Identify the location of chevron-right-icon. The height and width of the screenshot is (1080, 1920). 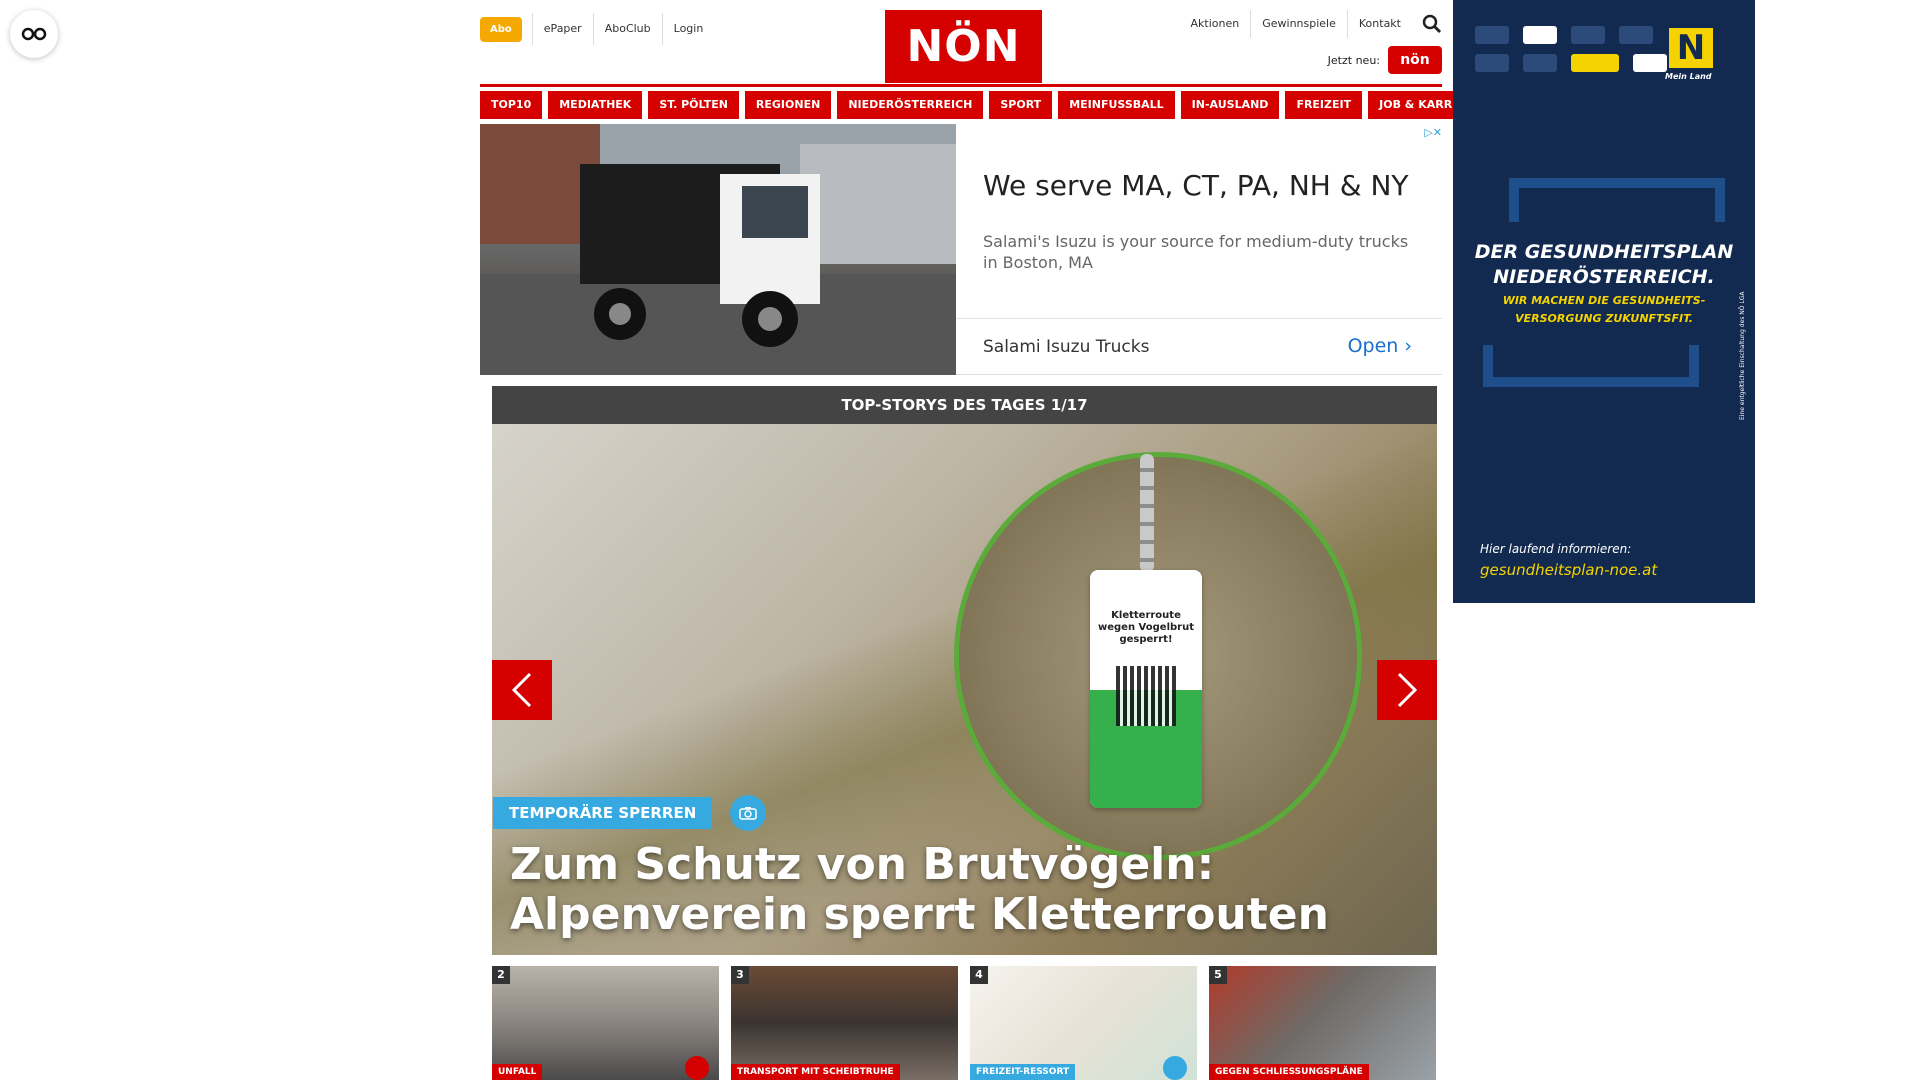
(1407, 690).